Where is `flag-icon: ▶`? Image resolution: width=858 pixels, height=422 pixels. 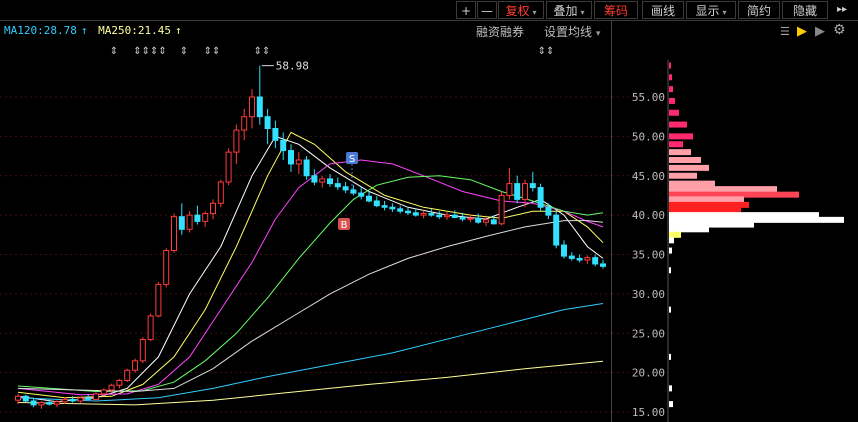
flag-icon: ▶ is located at coordinates (802, 31).